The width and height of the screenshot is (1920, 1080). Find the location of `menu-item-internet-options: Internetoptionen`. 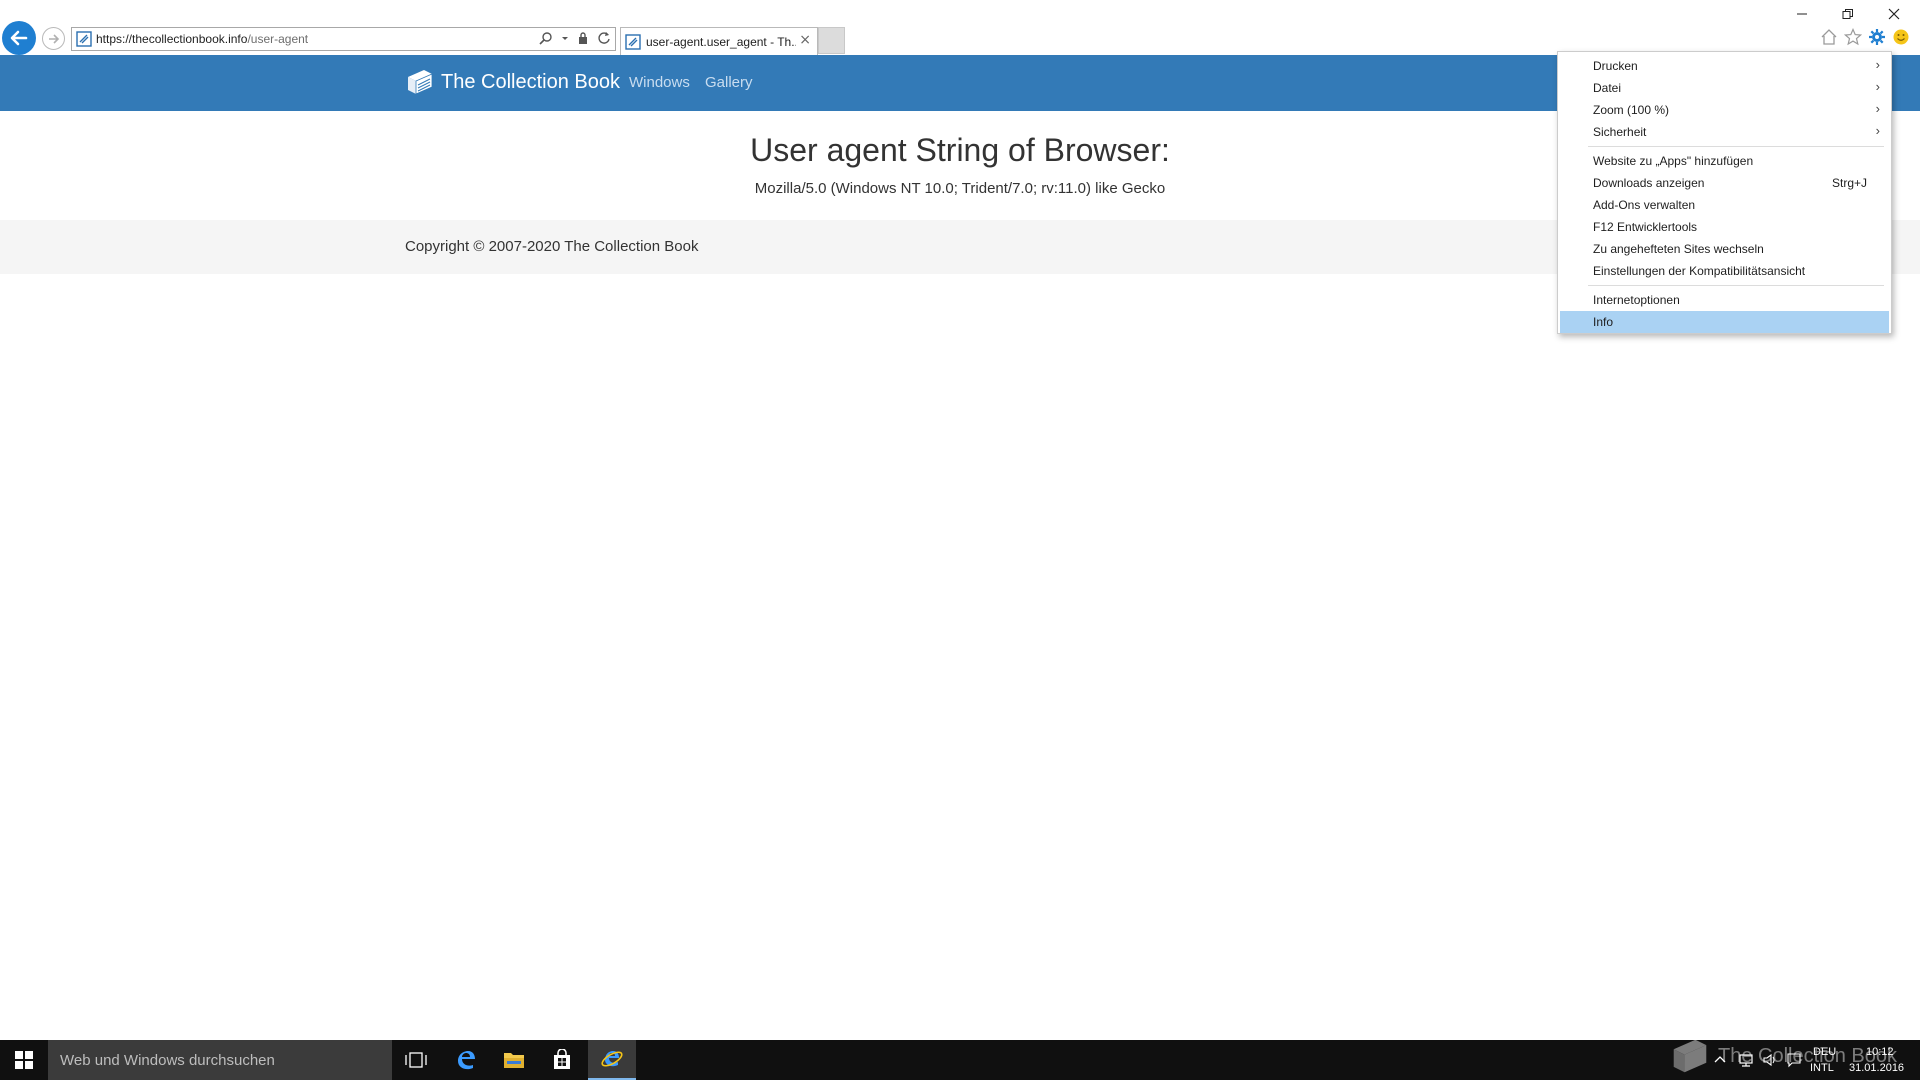

menu-item-internet-options: Internetoptionen is located at coordinates (1724, 300).